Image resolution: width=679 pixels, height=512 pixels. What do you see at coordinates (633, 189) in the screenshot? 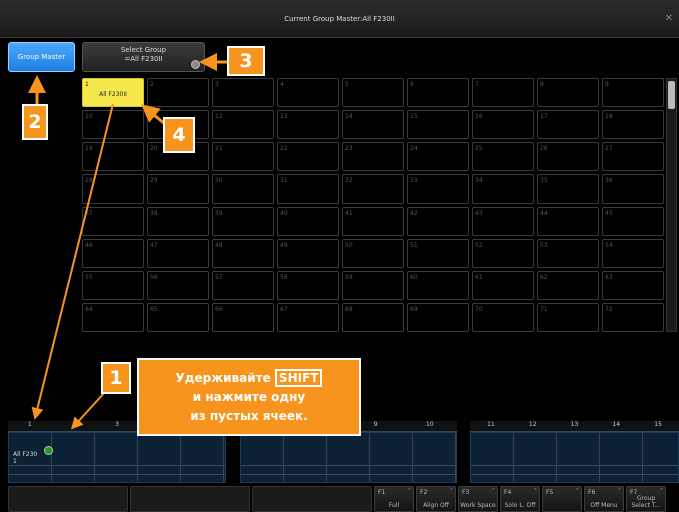
I see `group-cell: 36` at bounding box center [633, 189].